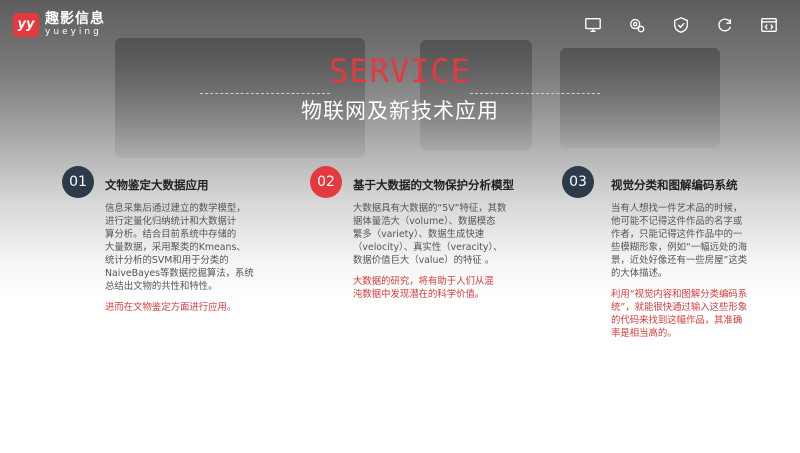  Describe the element at coordinates (578, 182) in the screenshot. I see `card-number-badge: 03` at that location.